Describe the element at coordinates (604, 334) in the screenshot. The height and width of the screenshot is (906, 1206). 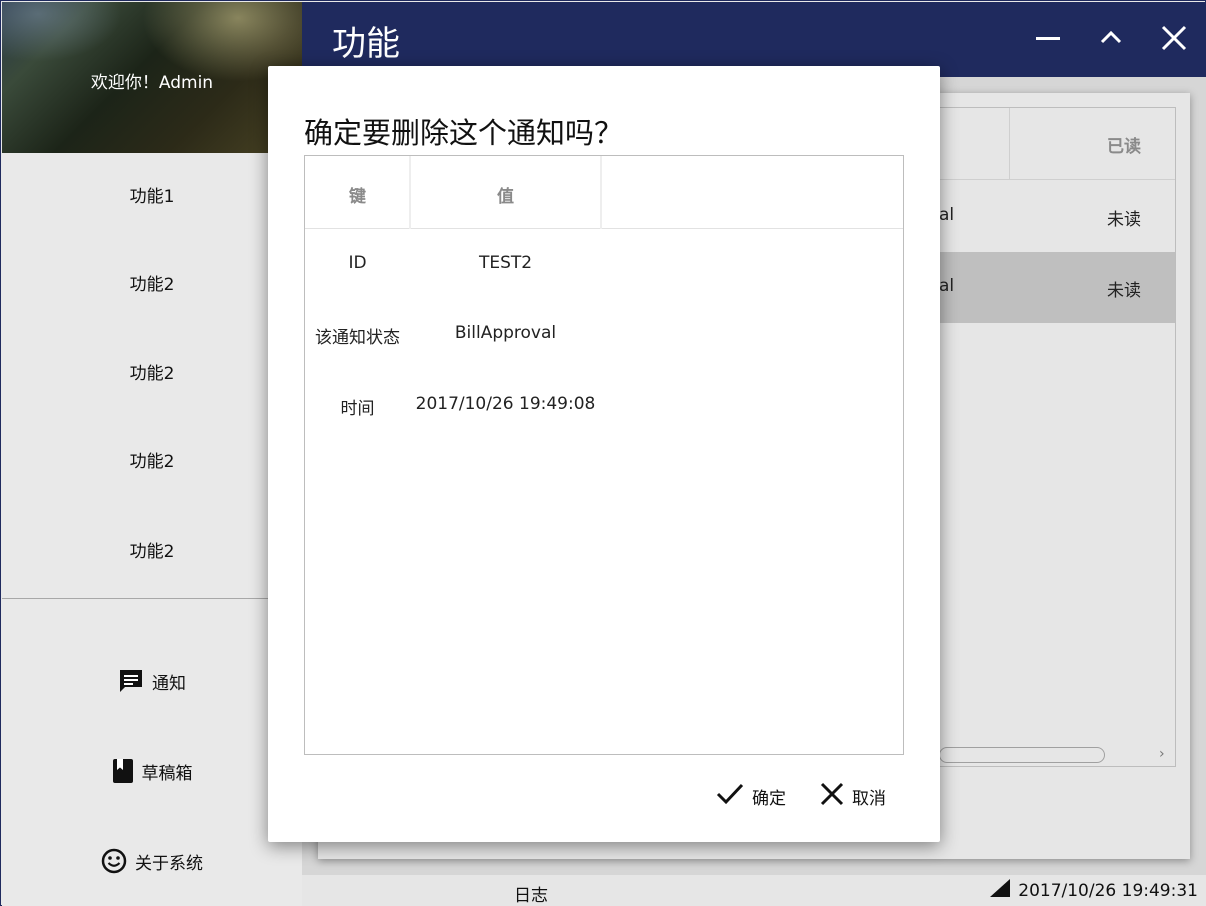
I see `table-row: 该通知状态 BillApproval` at that location.